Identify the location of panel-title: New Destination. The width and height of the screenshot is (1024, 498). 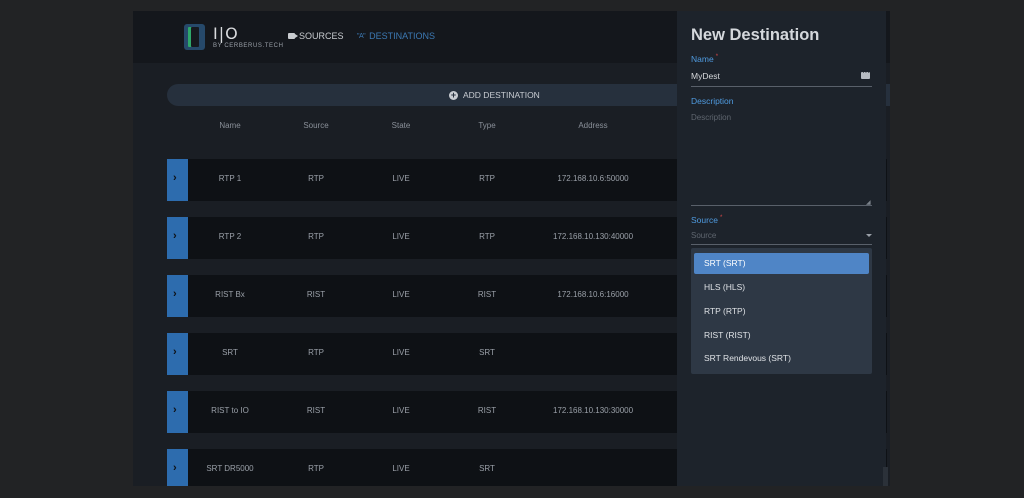
(755, 35).